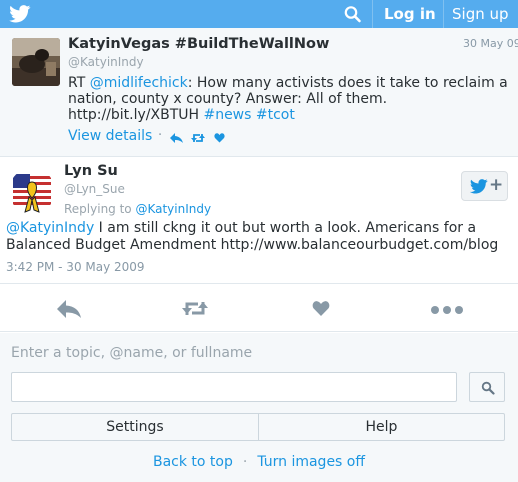 The width and height of the screenshot is (518, 482). What do you see at coordinates (100, 209) in the screenshot?
I see `replying-prefix: Replying to` at bounding box center [100, 209].